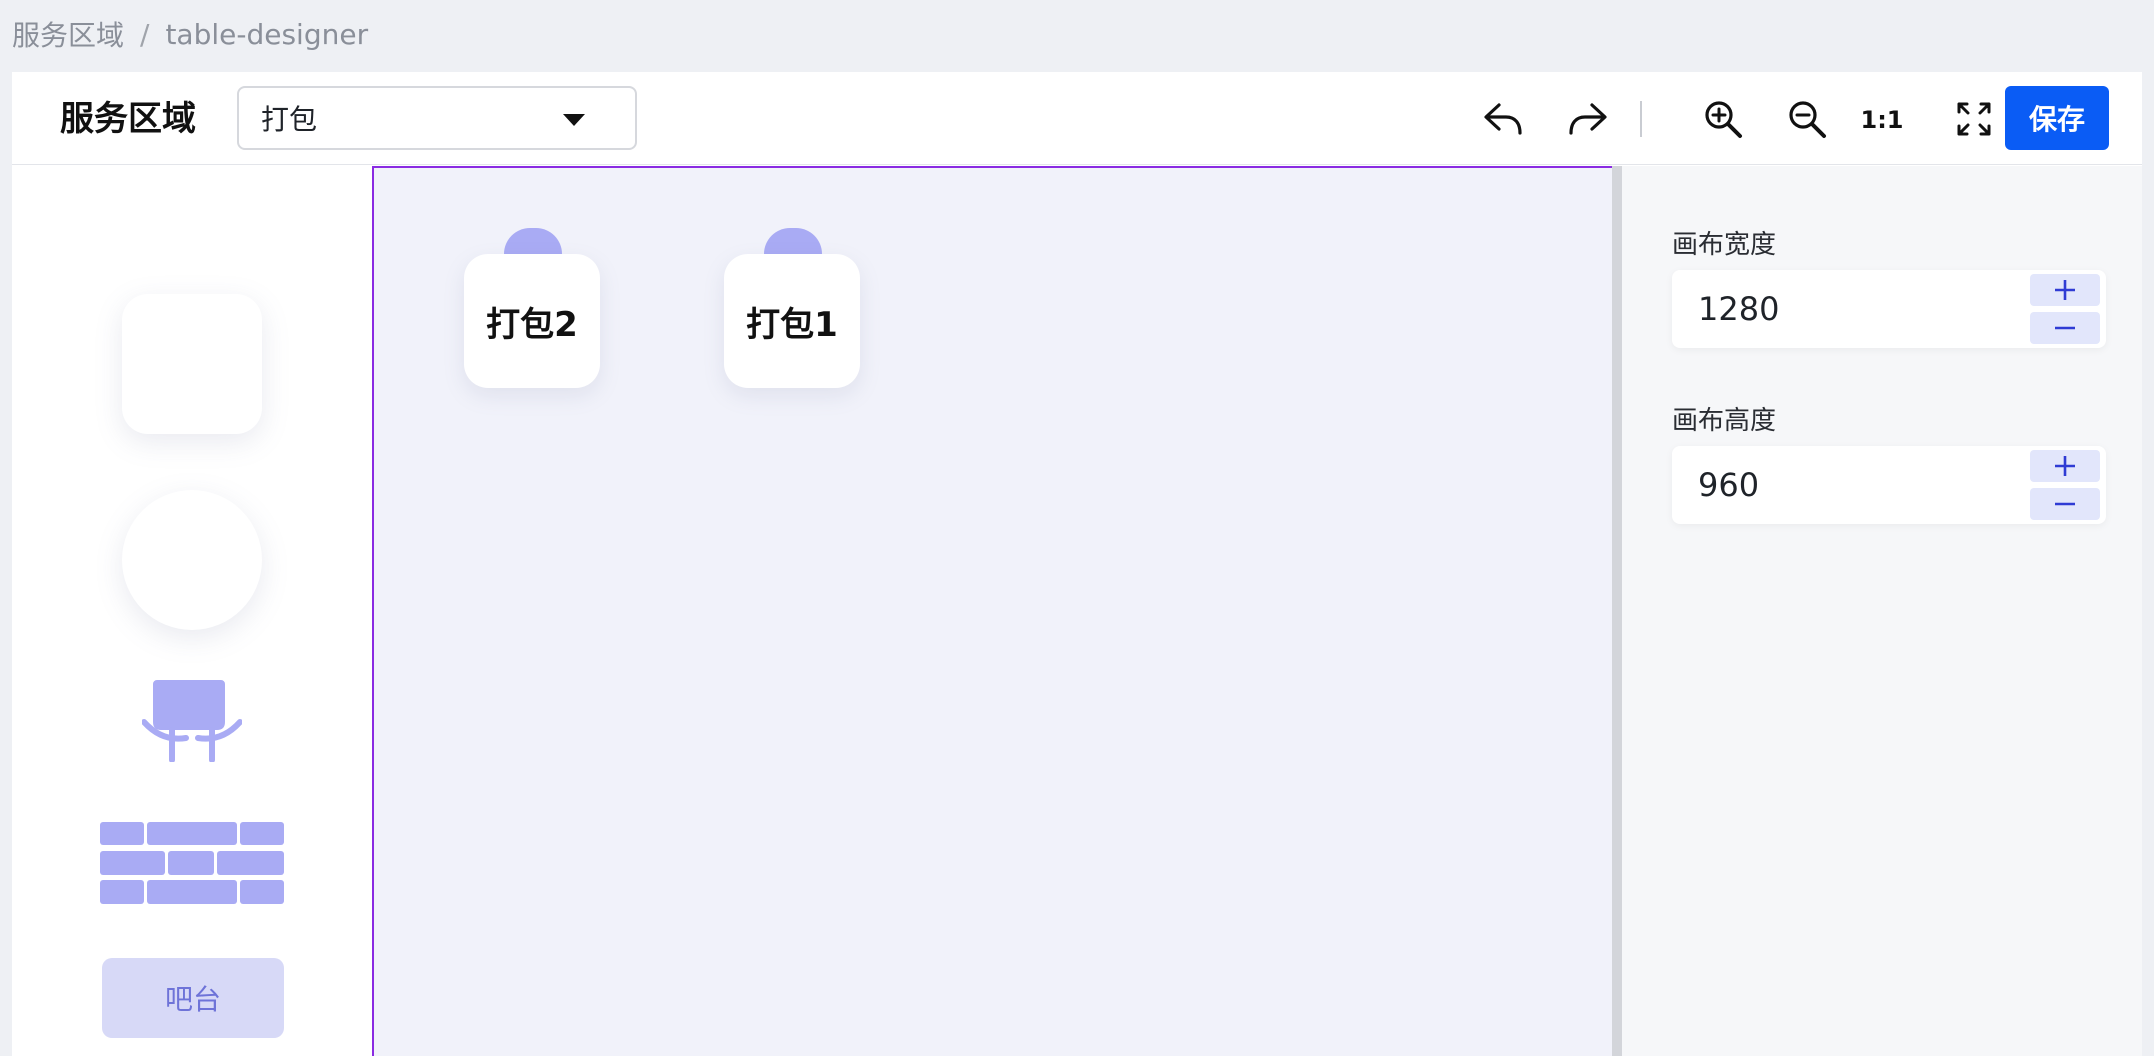 Image resolution: width=2154 pixels, height=1056 pixels. What do you see at coordinates (289, 119) in the screenshot?
I see `area-select-value: 打包` at bounding box center [289, 119].